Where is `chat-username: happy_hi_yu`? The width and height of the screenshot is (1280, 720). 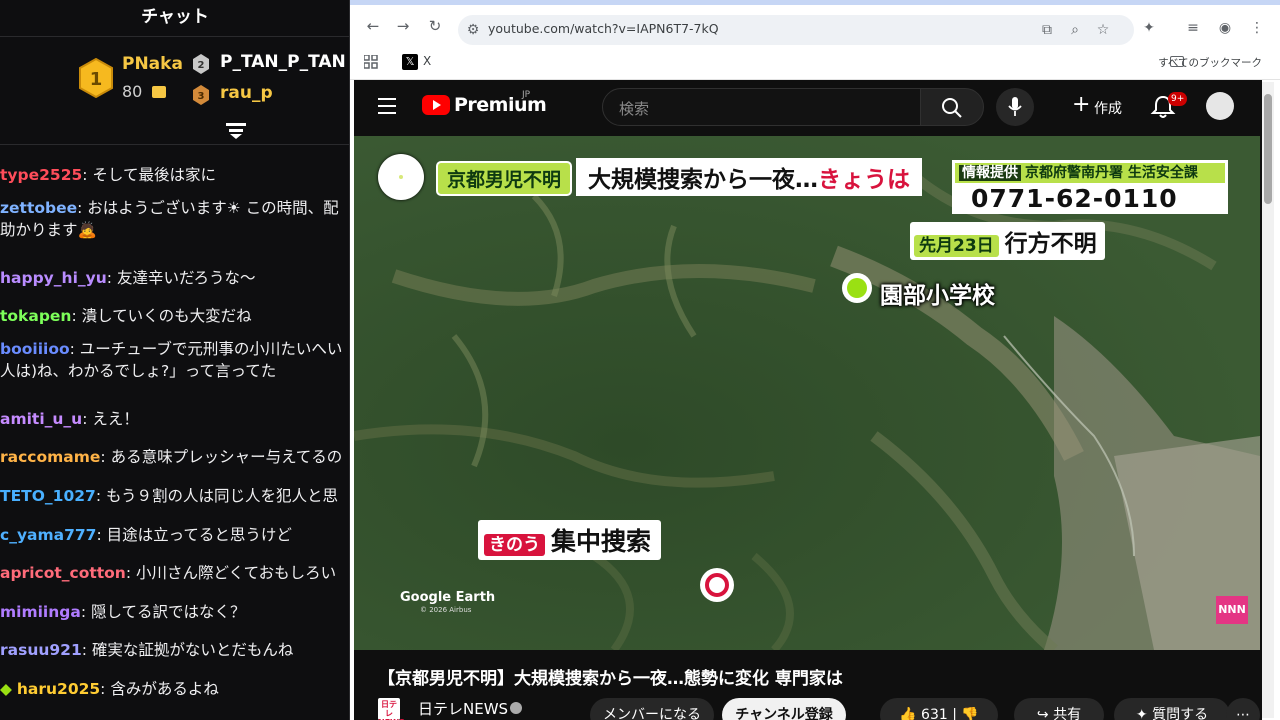 chat-username: happy_hi_yu is located at coordinates (53, 278).